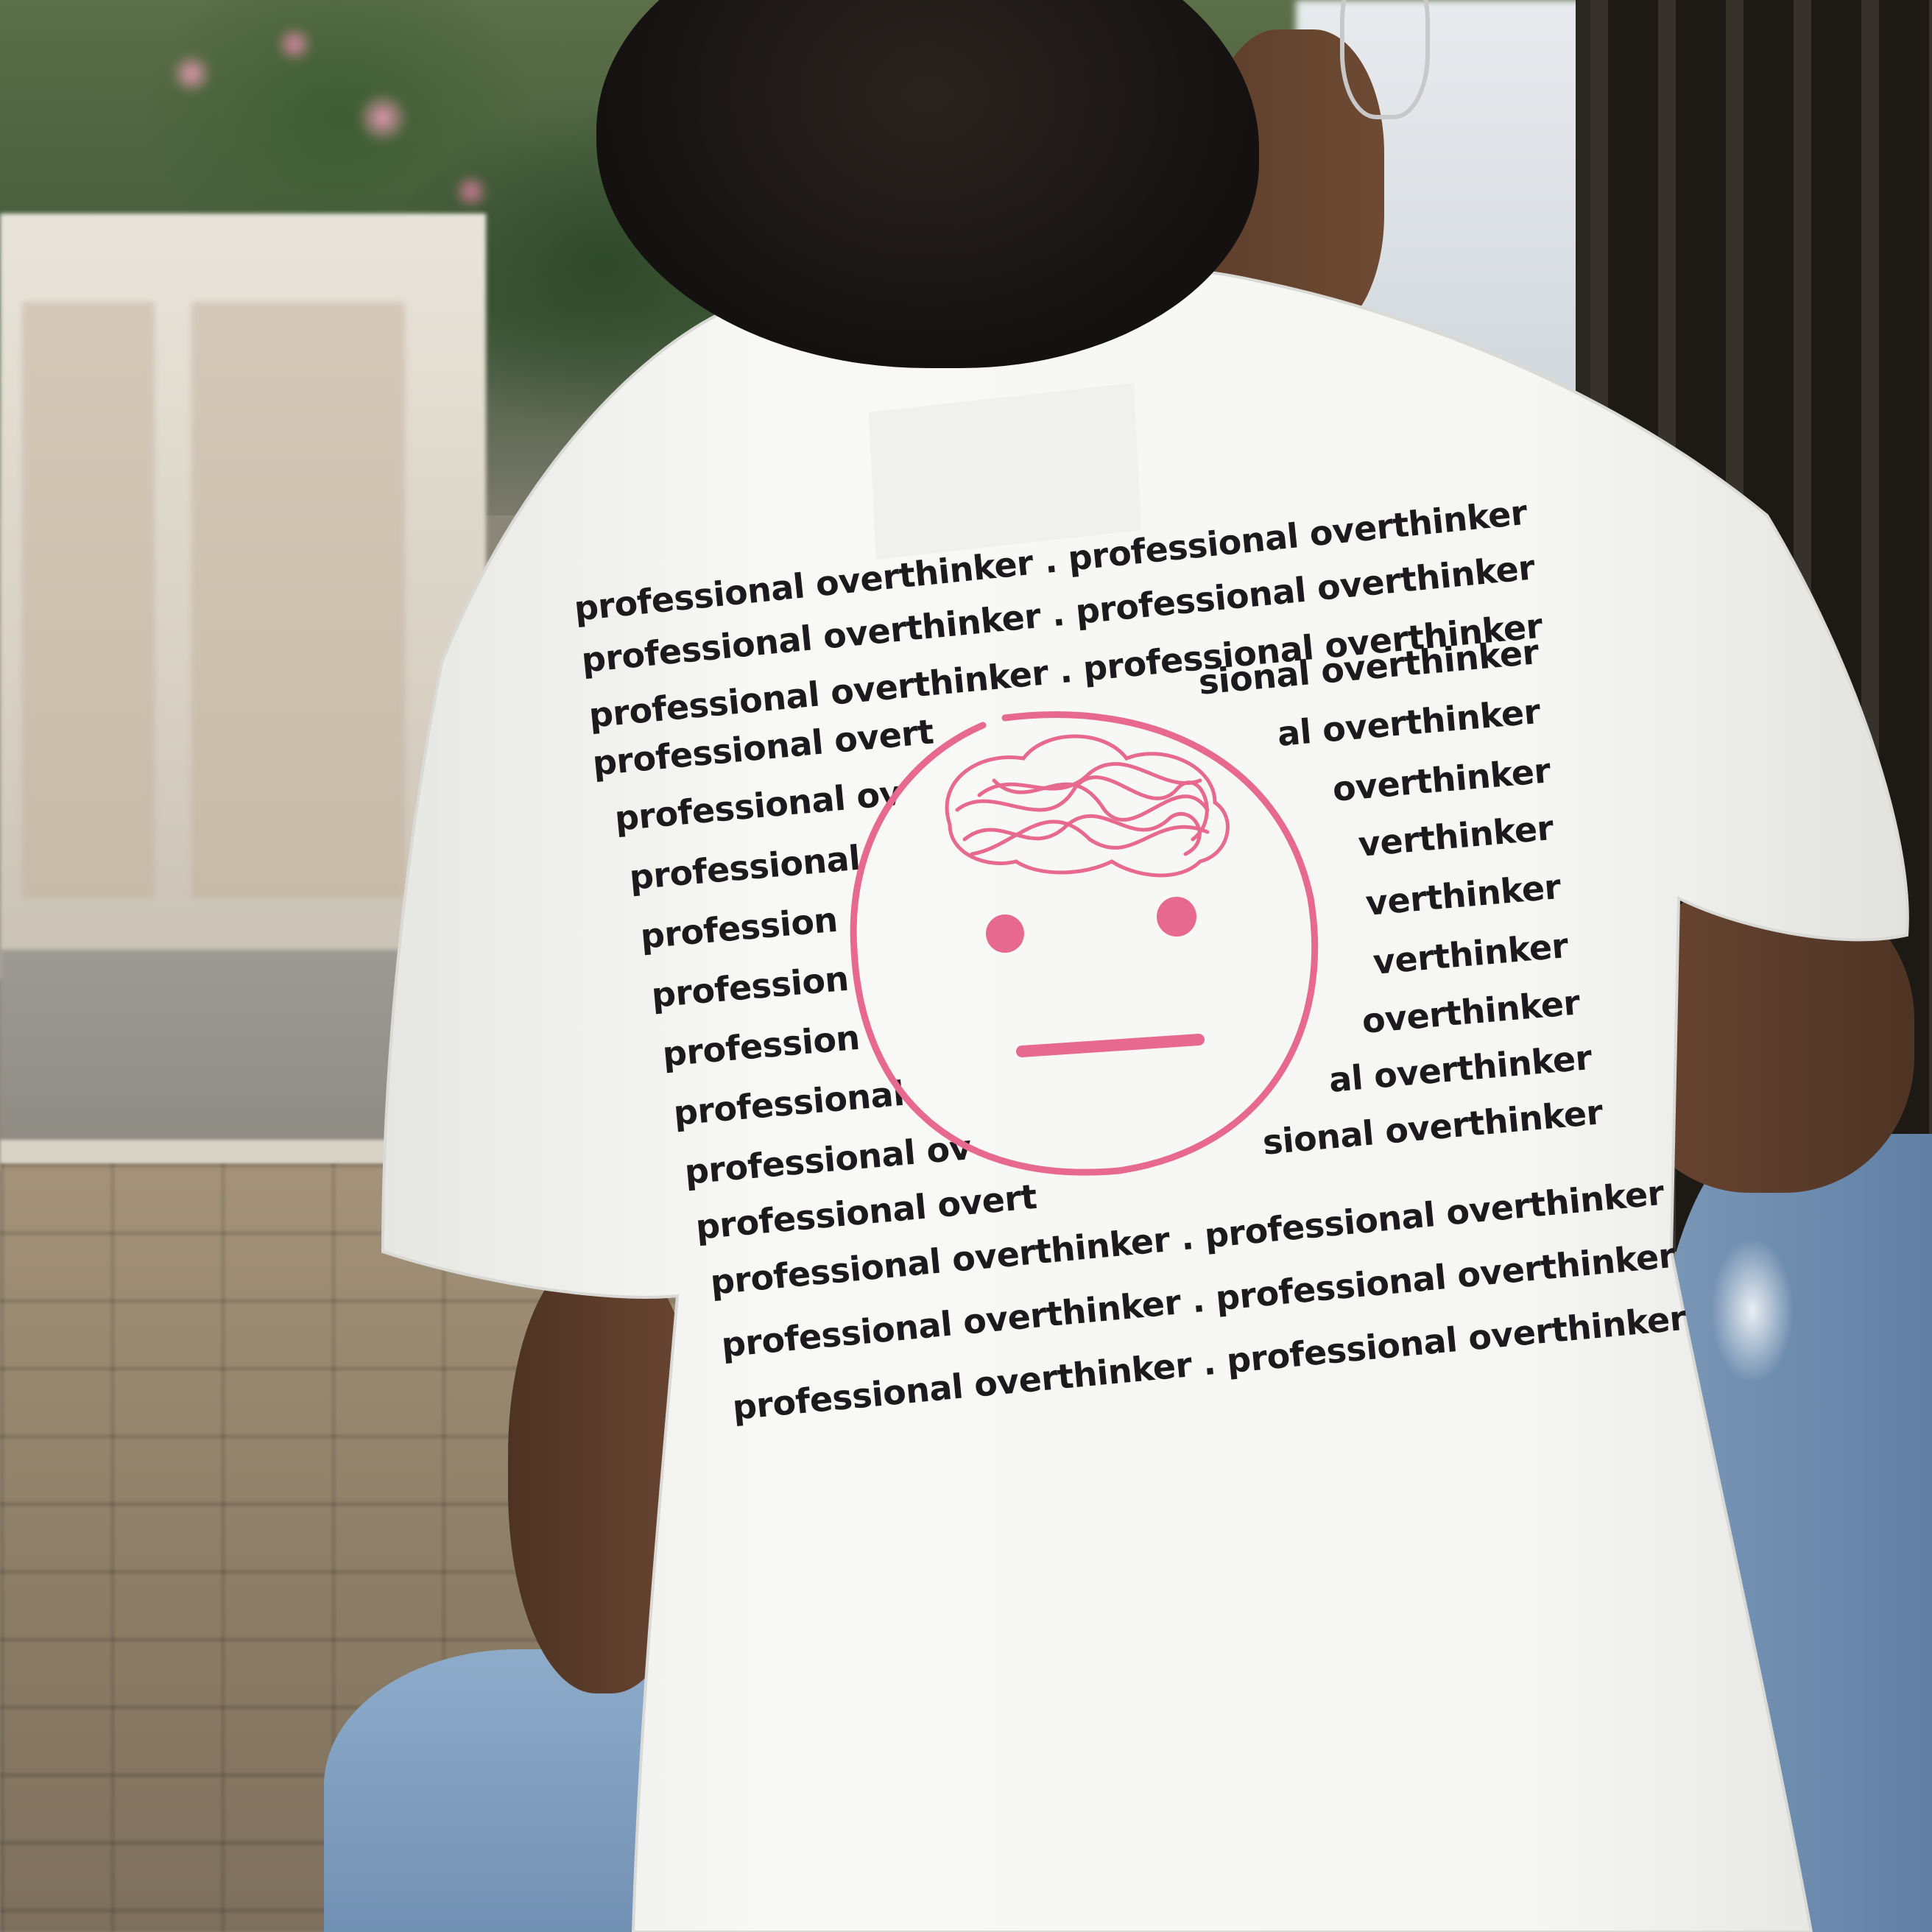 The width and height of the screenshot is (1932, 1932). What do you see at coordinates (1176, 917) in the screenshot?
I see `right-eye` at bounding box center [1176, 917].